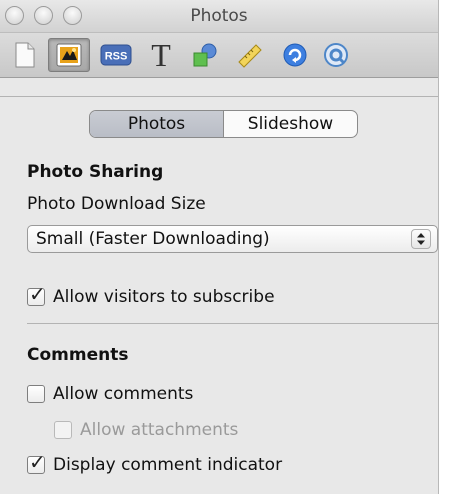 This screenshot has width=450, height=494. I want to click on allow-comments-label: Allow comments, so click(123, 394).